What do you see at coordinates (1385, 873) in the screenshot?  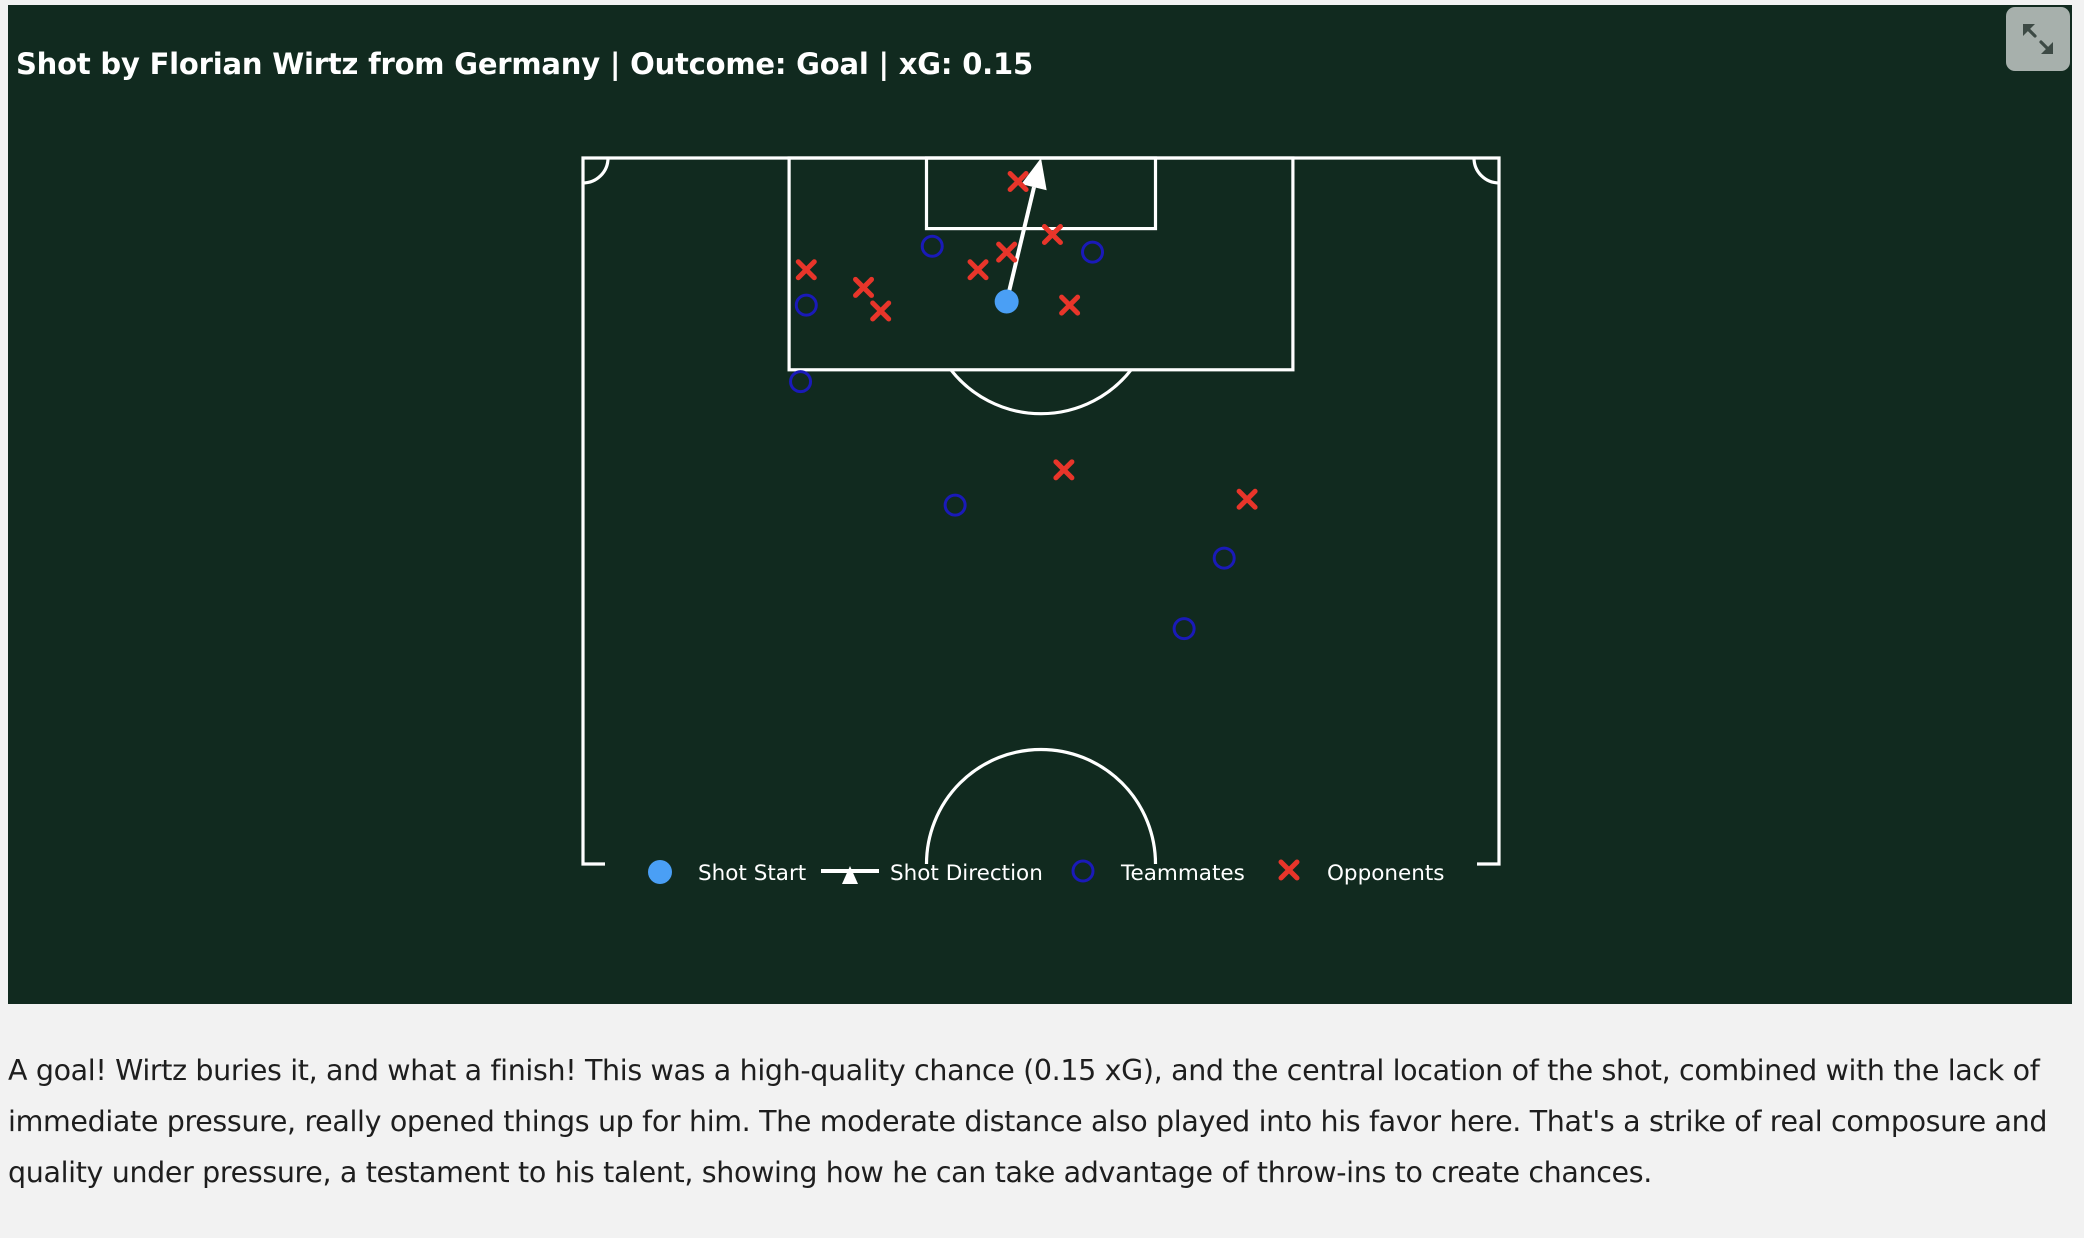 I see `legend-opponents-label: Opponents` at bounding box center [1385, 873].